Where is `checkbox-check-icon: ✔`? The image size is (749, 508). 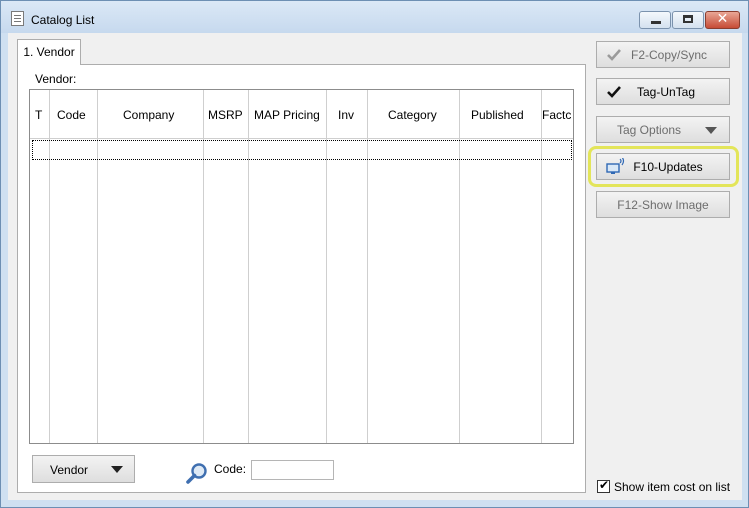
checkbox-check-icon: ✔ is located at coordinates (604, 485).